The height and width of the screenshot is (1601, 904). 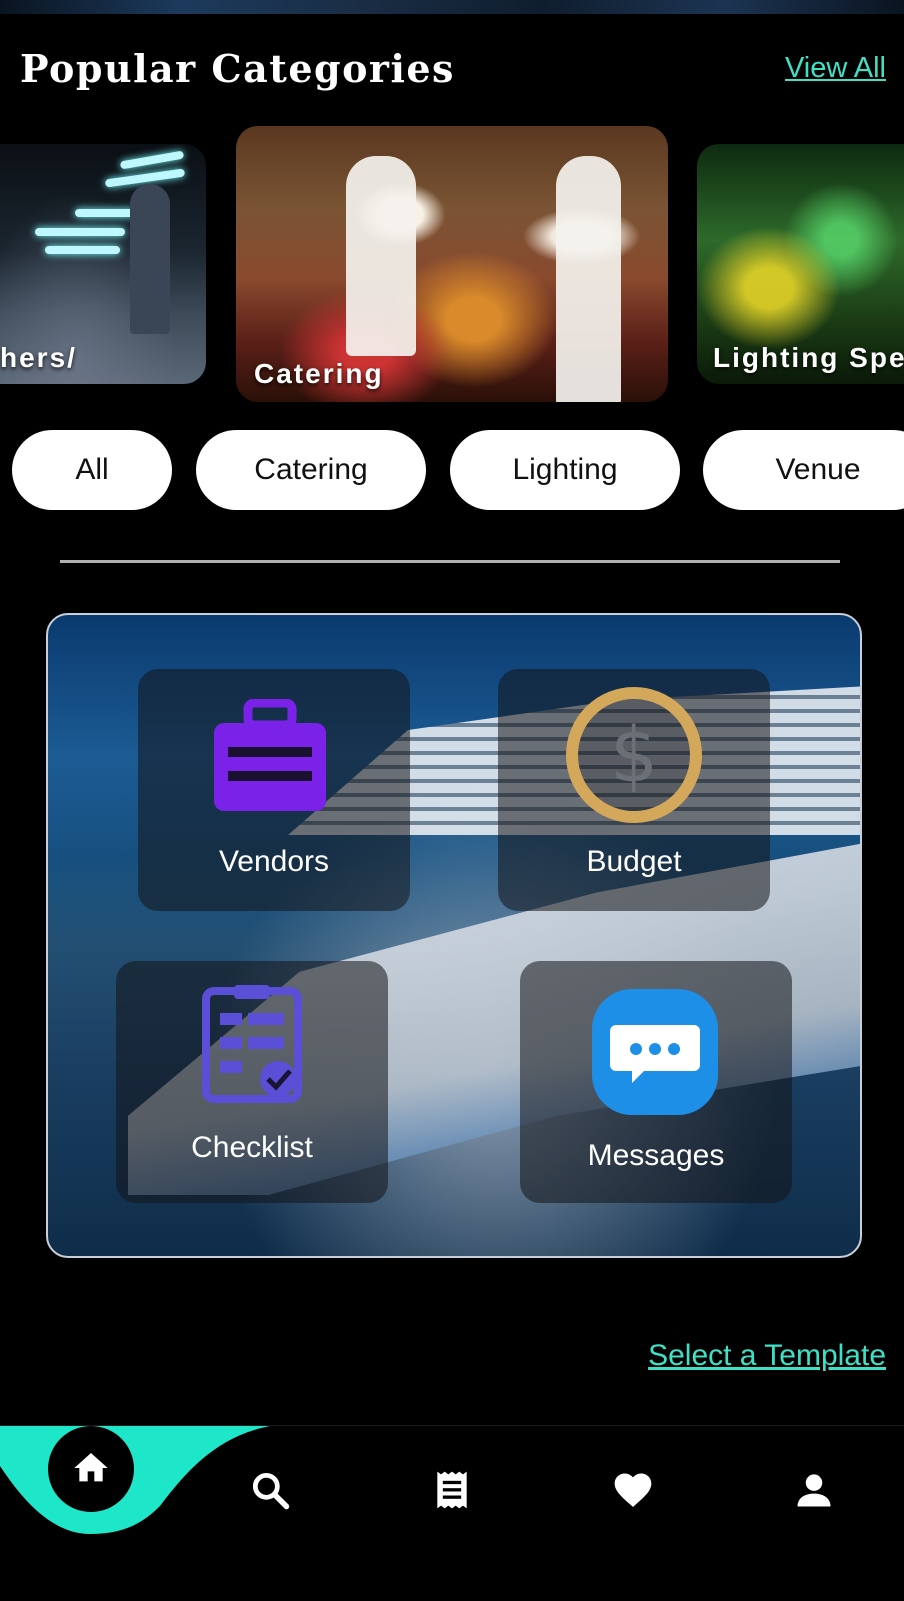 What do you see at coordinates (656, 1155) in the screenshot?
I see `messages-label: Messages` at bounding box center [656, 1155].